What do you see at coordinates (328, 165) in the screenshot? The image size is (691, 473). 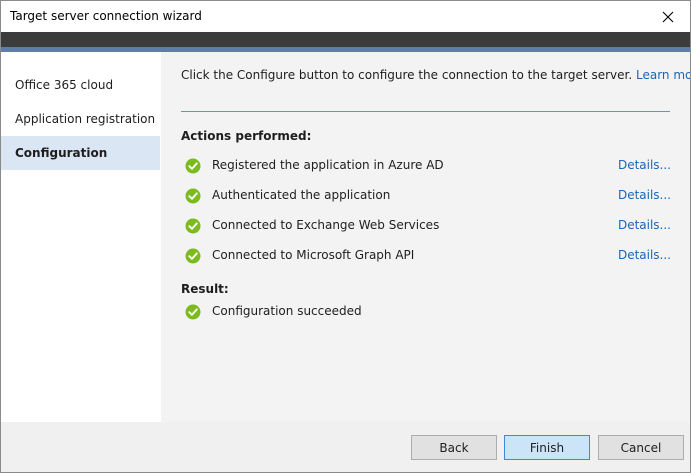 I see `action-label: Registered the application in Azure AD` at bounding box center [328, 165].